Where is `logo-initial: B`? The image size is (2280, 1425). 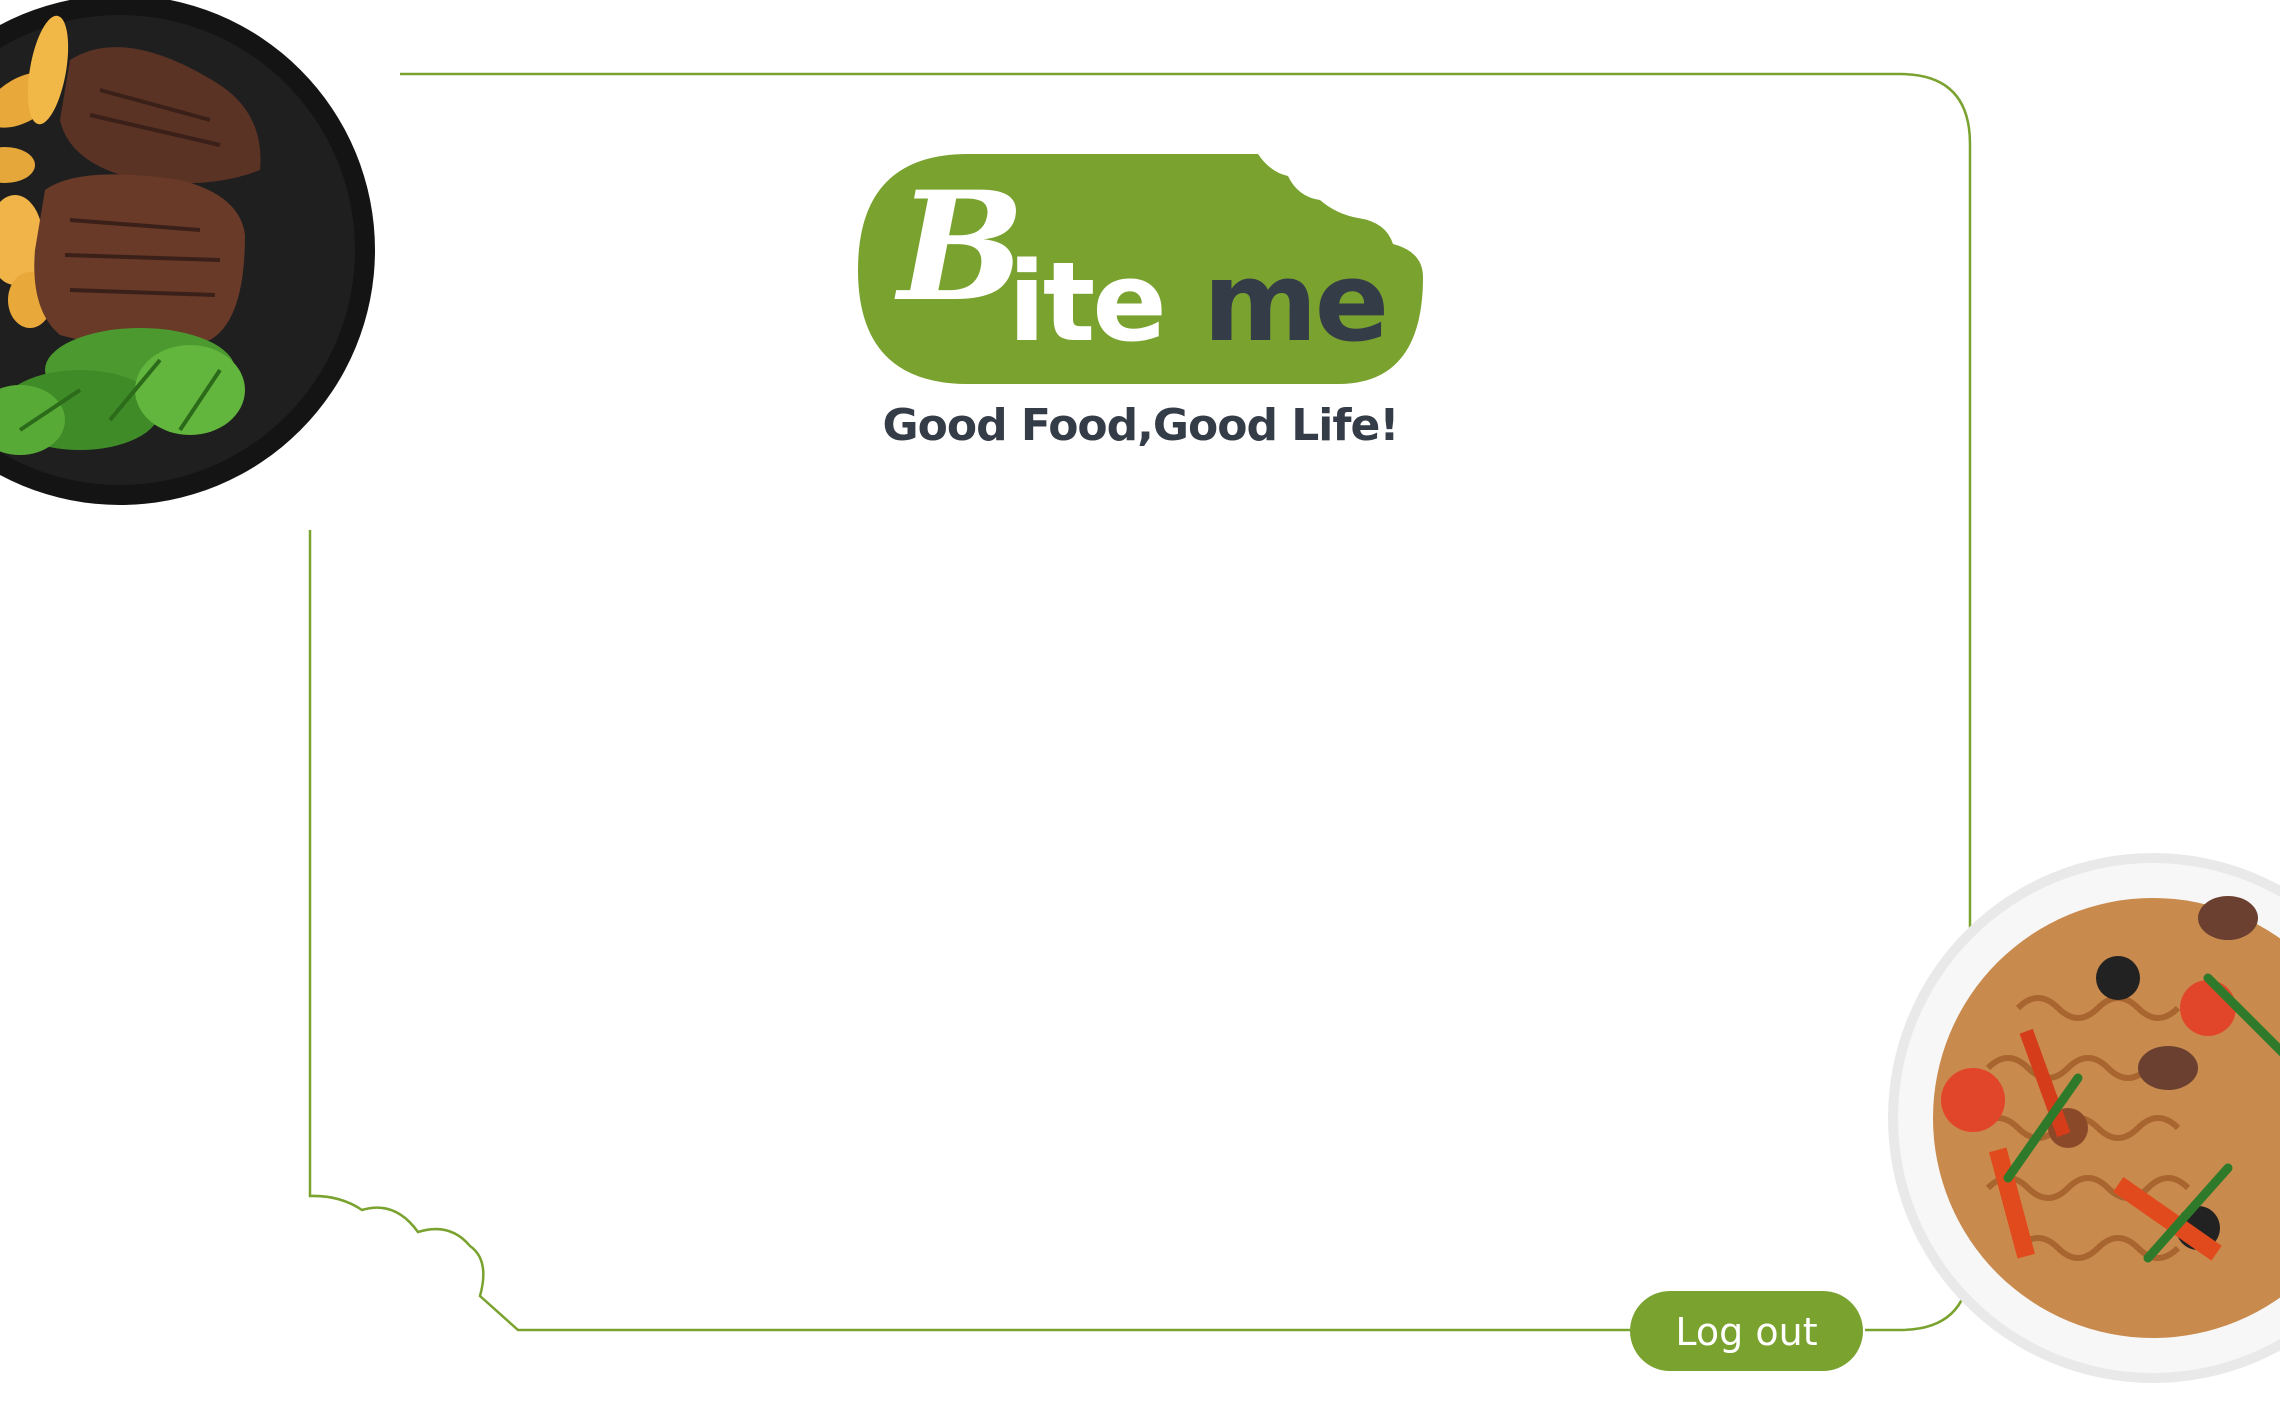 logo-initial: B is located at coordinates (961, 247).